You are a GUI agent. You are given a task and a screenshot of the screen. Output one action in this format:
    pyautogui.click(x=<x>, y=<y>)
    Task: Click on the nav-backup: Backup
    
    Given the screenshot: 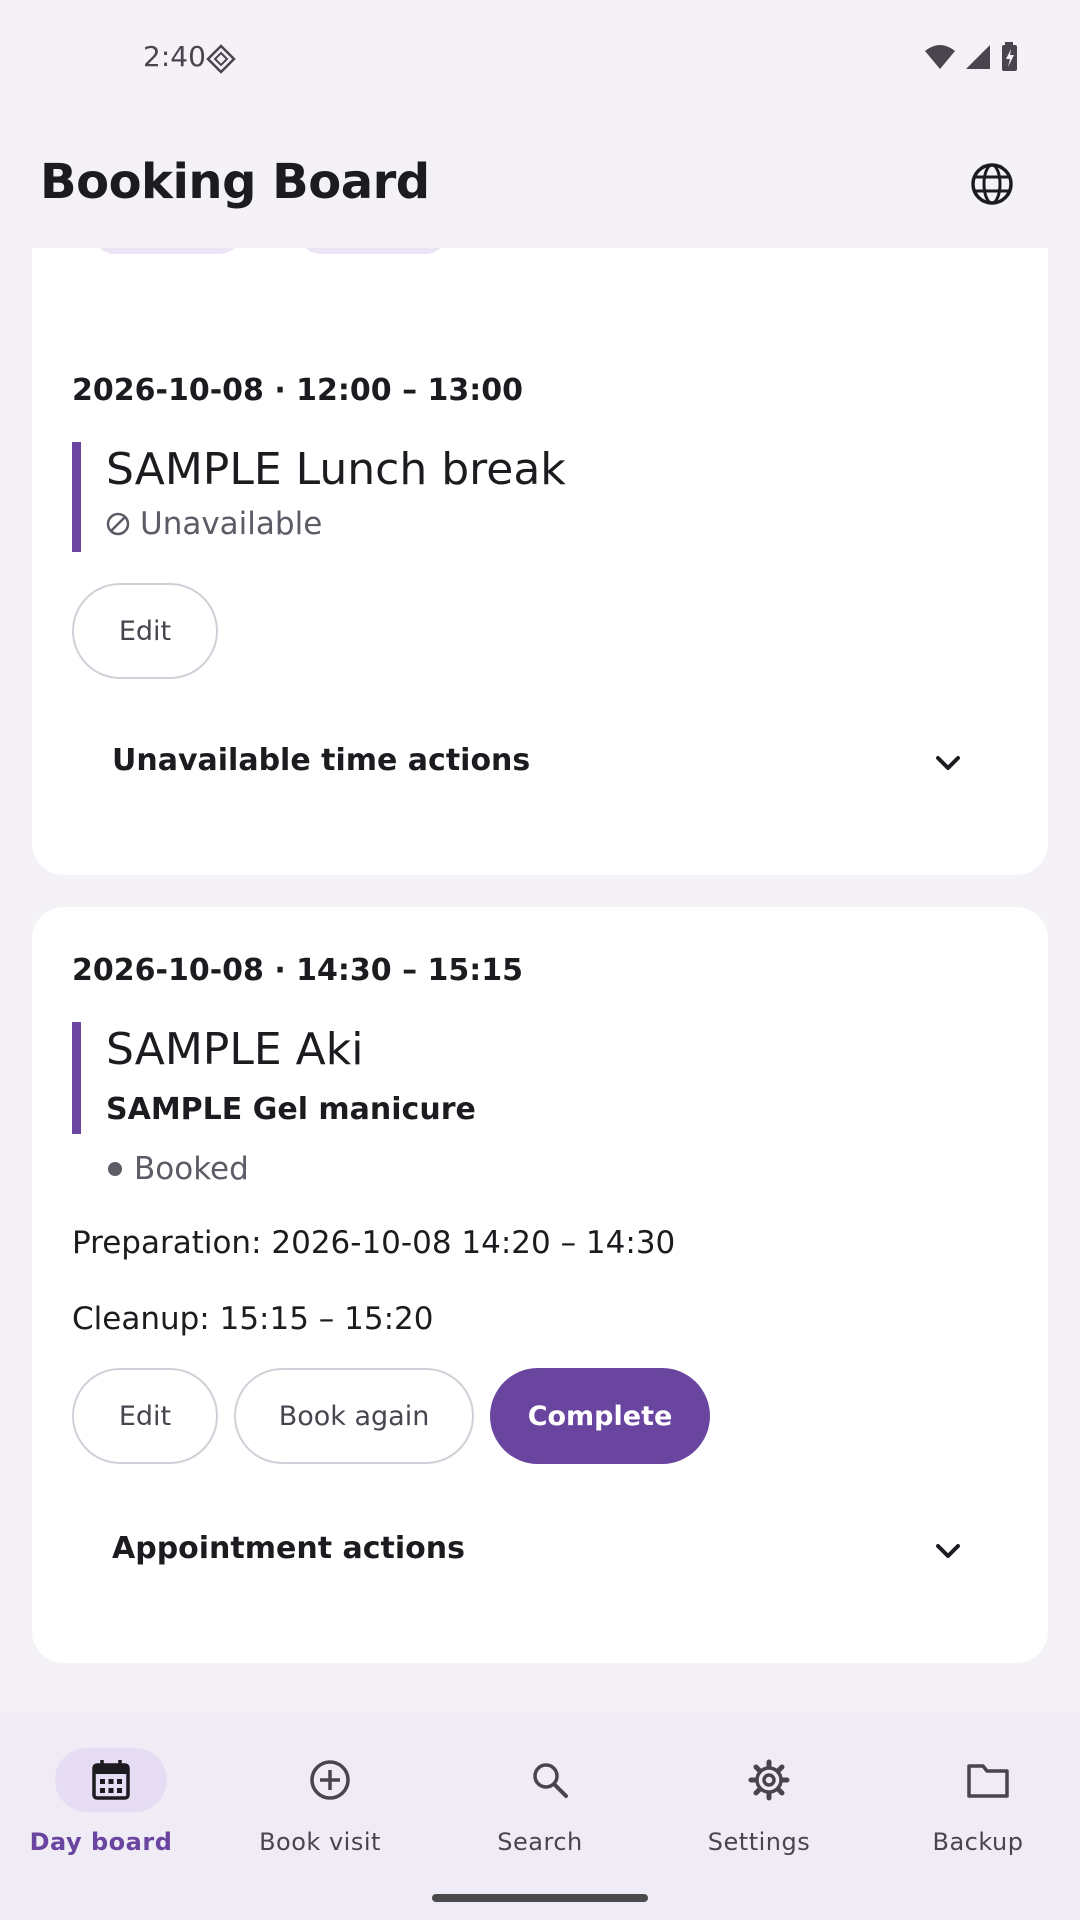 What is the action you would take?
    pyautogui.click(x=978, y=1796)
    